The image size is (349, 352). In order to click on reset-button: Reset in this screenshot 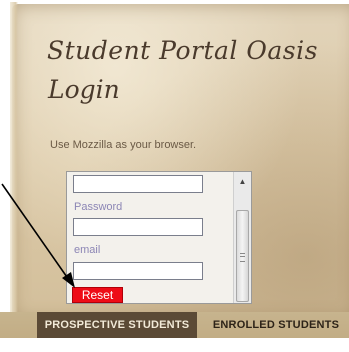, I will do `click(97, 295)`.